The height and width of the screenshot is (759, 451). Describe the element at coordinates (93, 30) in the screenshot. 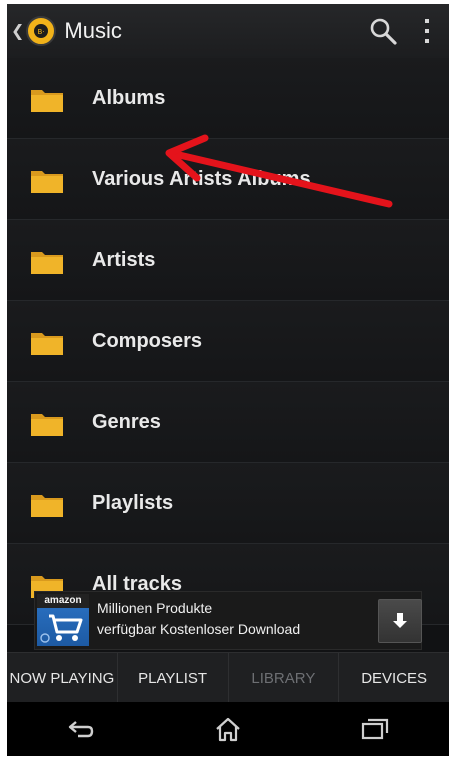

I see `app-title: Music` at that location.